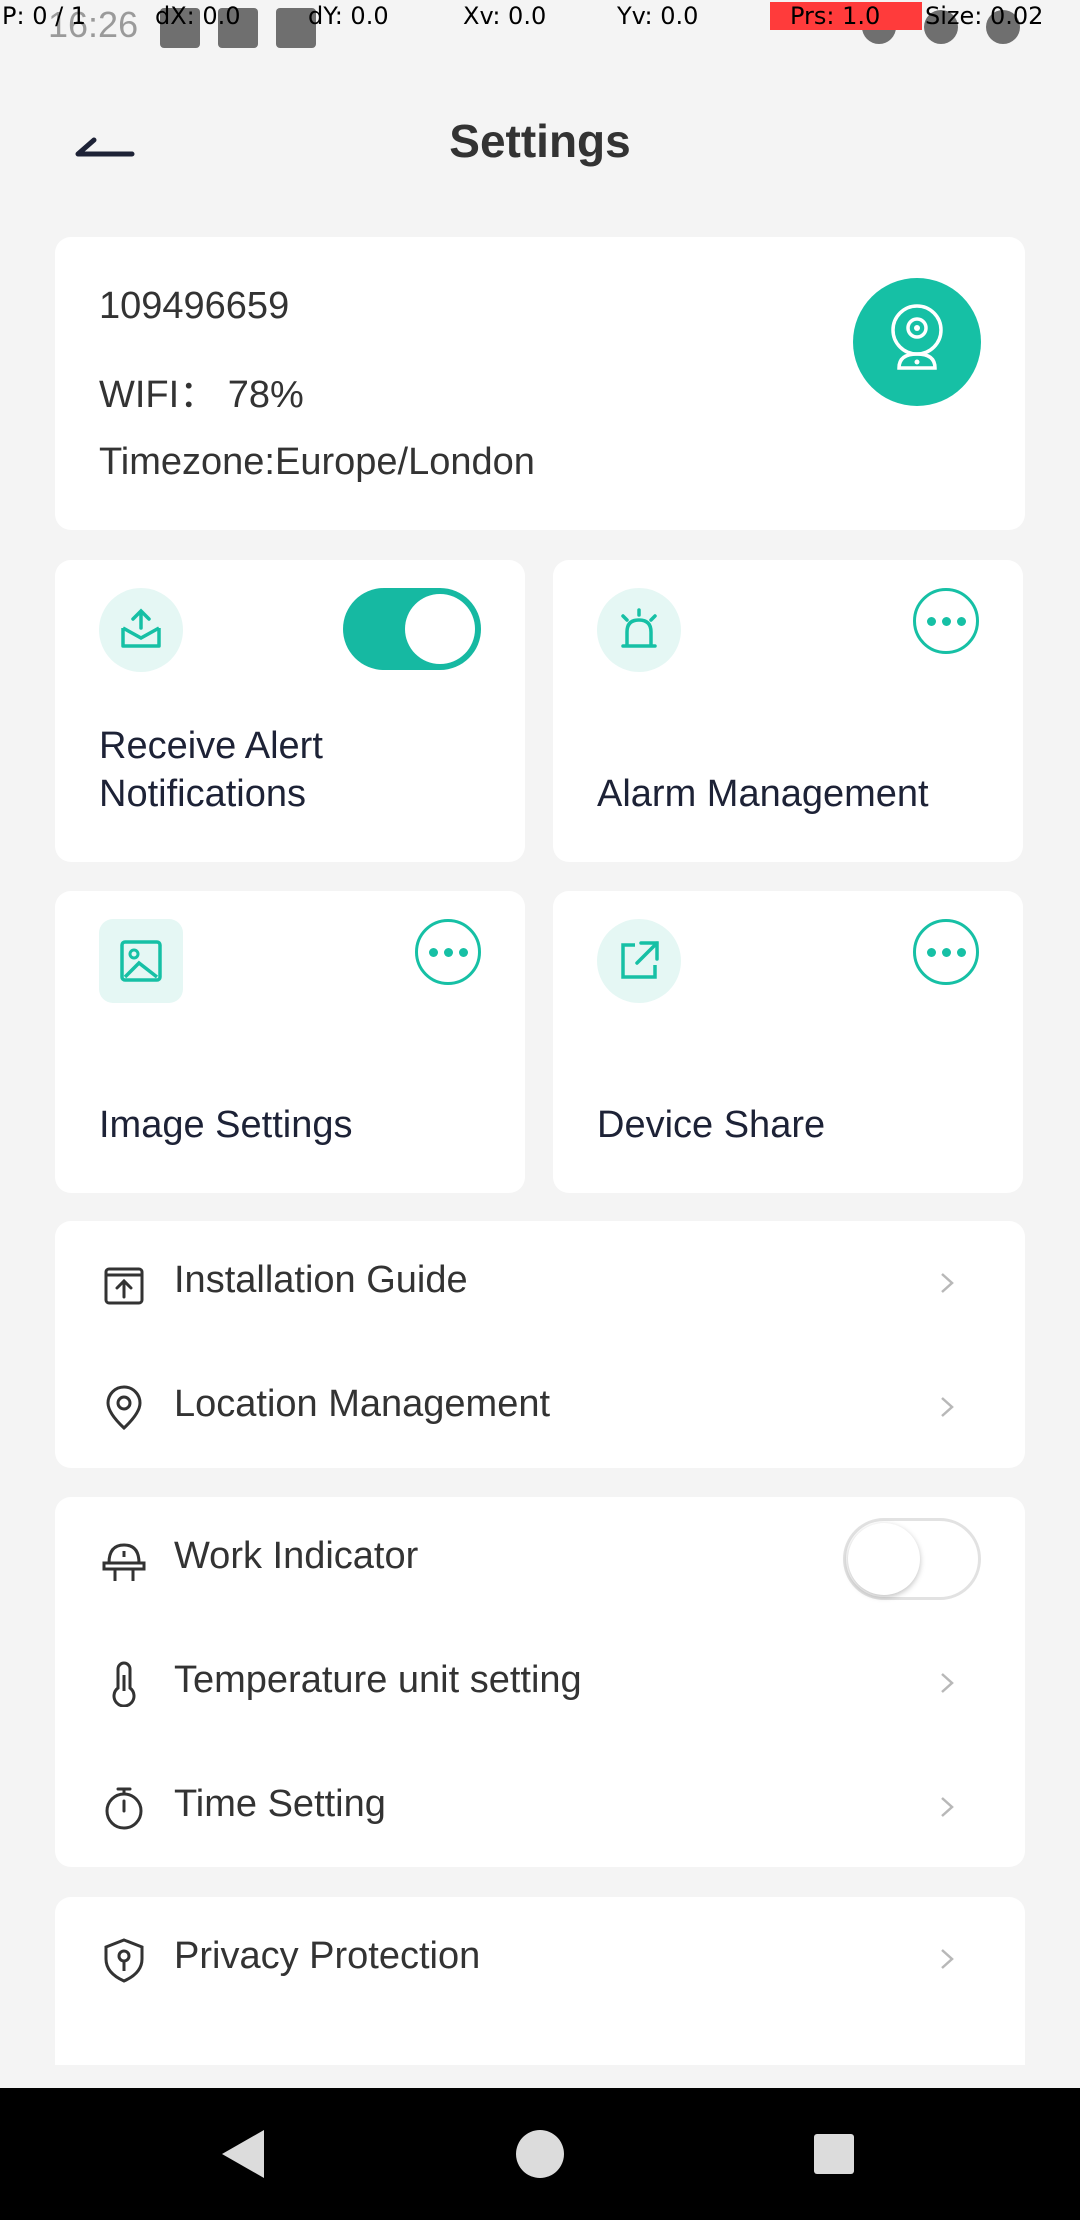 The width and height of the screenshot is (1080, 2220). What do you see at coordinates (124, 1808) in the screenshot?
I see `stopwatch-icon` at bounding box center [124, 1808].